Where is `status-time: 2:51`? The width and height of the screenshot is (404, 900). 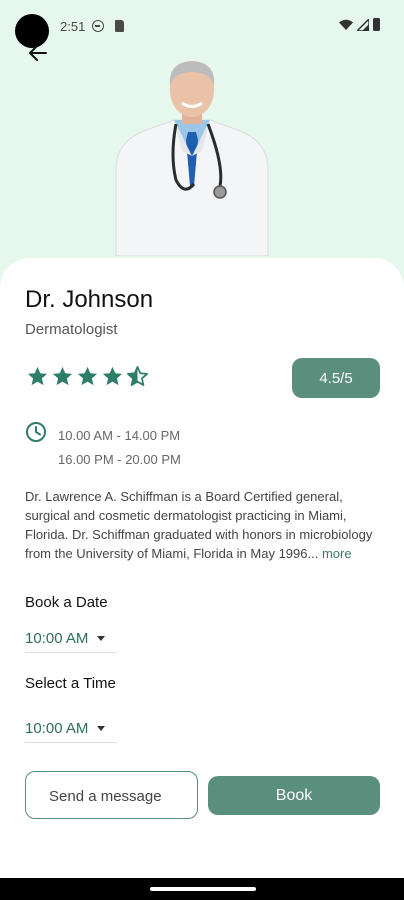 status-time: 2:51 is located at coordinates (73, 26).